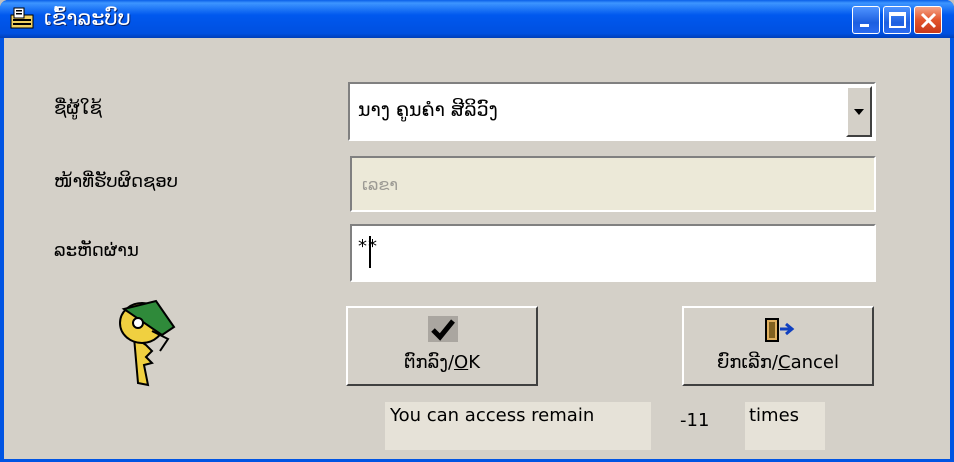 The image size is (954, 462). I want to click on maximize-icon, so click(897, 20).